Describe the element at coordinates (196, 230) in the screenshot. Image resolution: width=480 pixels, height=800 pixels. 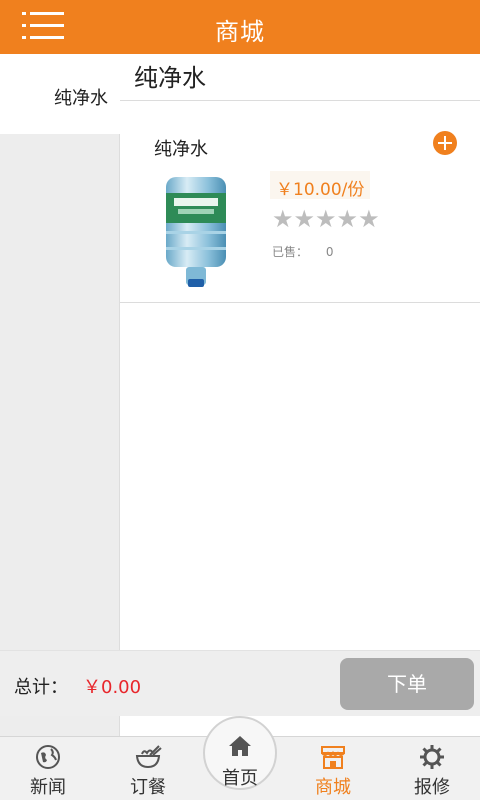
I see `water-bottle-image` at that location.